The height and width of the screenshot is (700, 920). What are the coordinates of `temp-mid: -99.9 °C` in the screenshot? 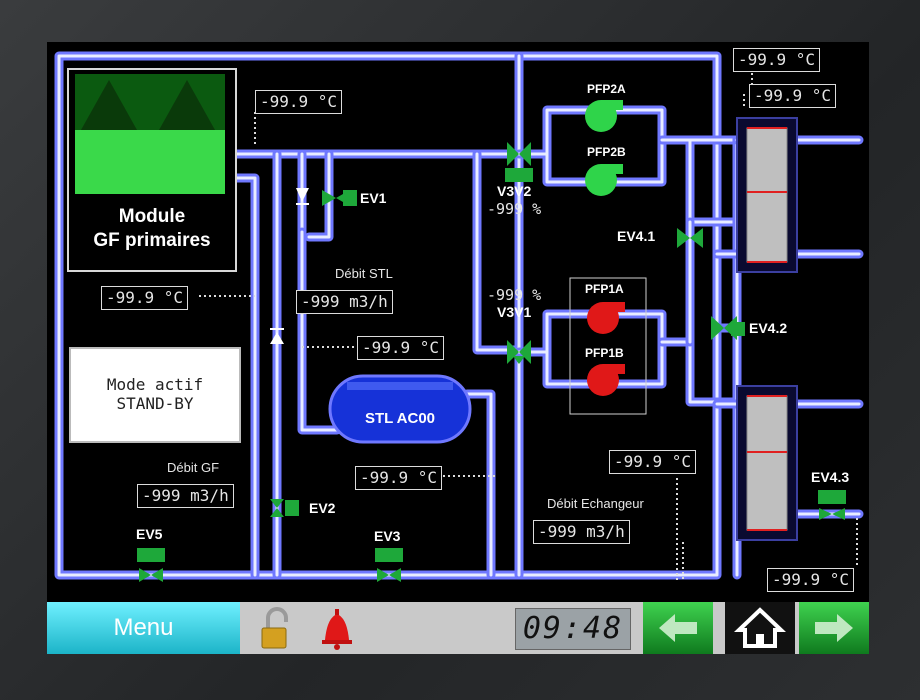 It's located at (401, 348).